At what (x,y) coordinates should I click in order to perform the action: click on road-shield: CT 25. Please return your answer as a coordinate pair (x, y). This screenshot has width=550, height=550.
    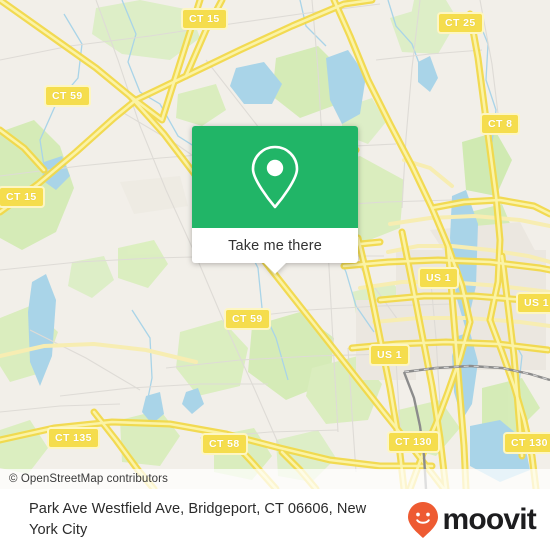
    Looking at the image, I should click on (460, 23).